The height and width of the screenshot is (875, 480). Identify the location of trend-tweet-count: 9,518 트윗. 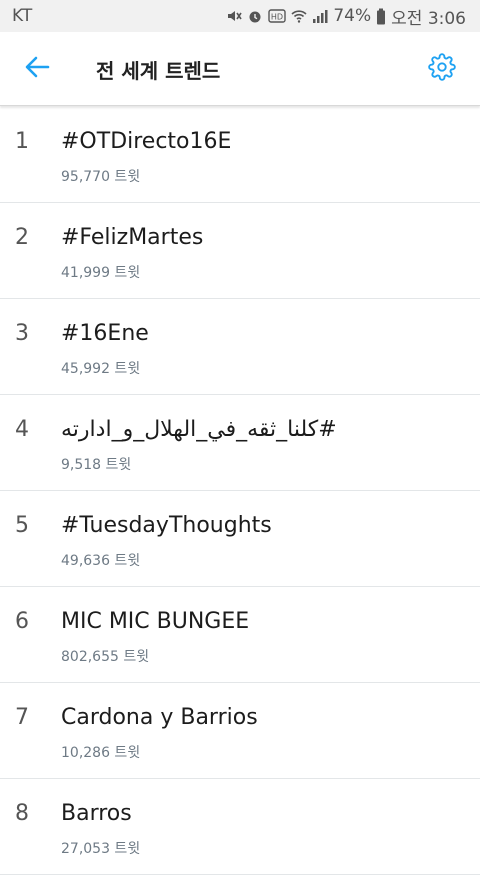
(96, 465).